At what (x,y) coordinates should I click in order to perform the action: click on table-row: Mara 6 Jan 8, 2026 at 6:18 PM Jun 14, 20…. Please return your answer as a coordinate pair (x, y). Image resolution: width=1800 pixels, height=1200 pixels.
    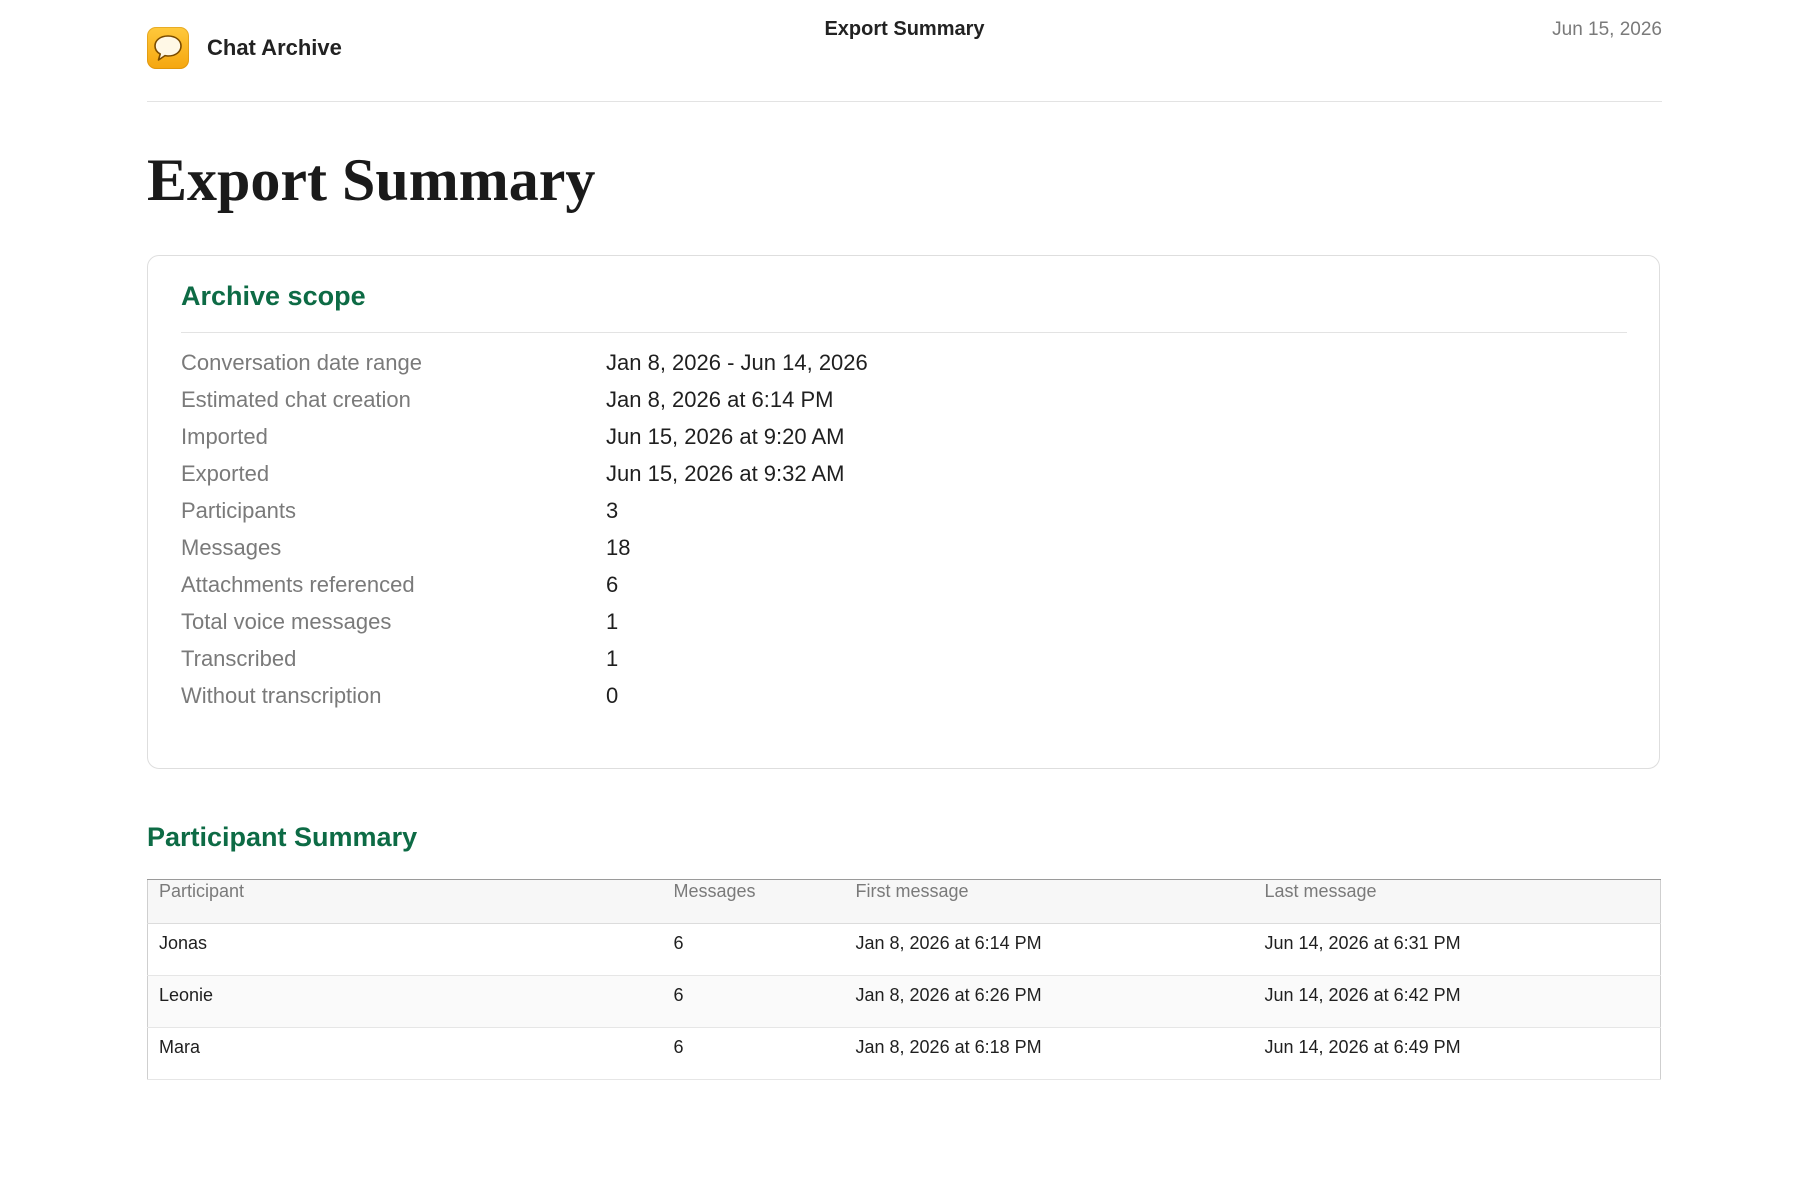
    Looking at the image, I should click on (904, 1053).